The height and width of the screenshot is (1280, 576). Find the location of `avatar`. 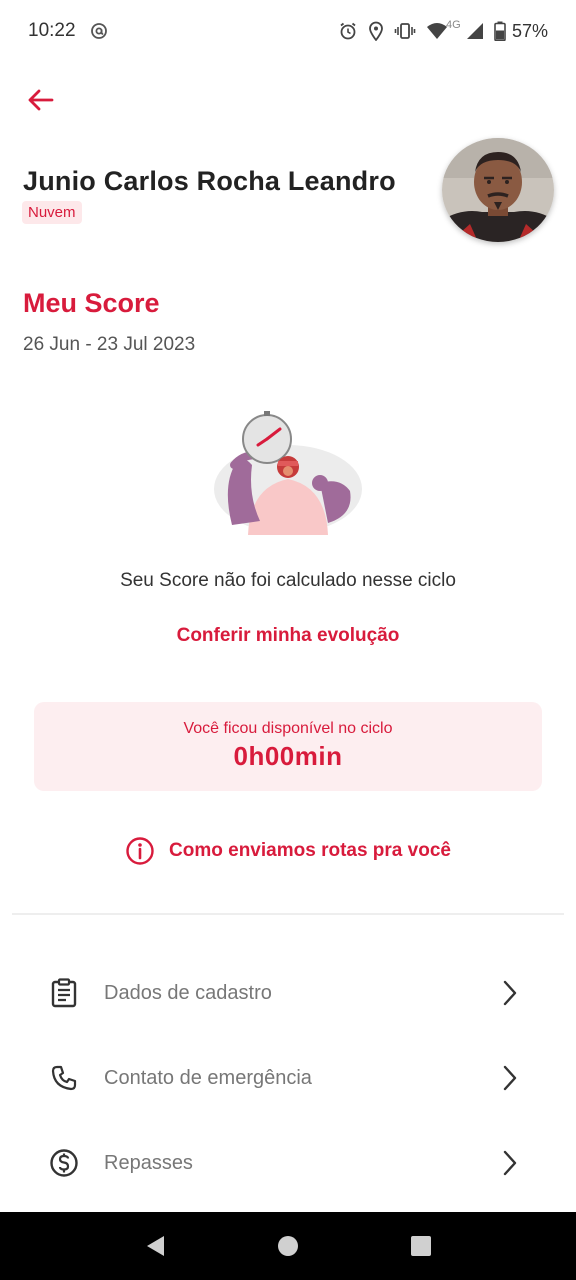

avatar is located at coordinates (498, 190).